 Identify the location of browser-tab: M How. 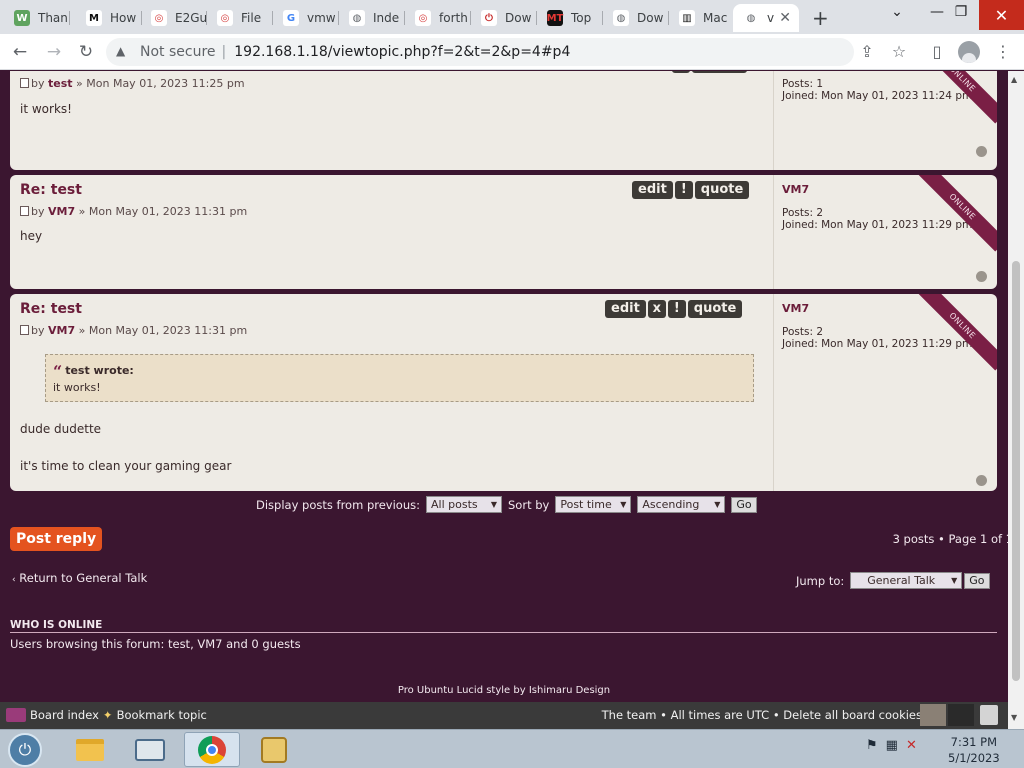
(109, 18).